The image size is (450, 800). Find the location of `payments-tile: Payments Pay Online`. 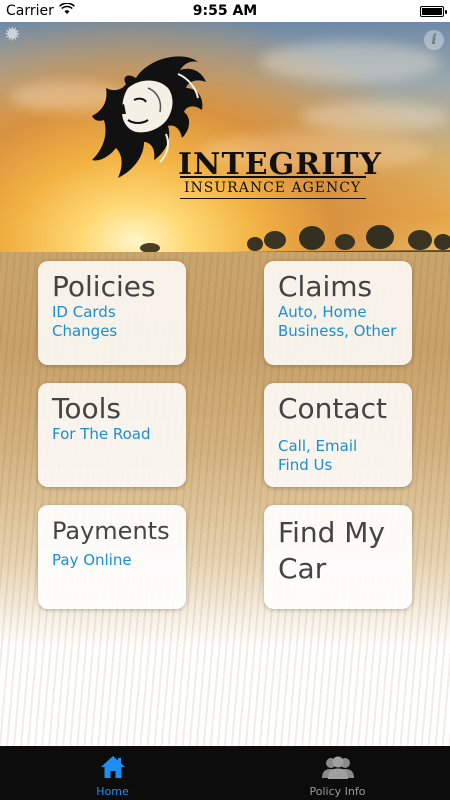

payments-tile: Payments Pay Online is located at coordinates (112, 557).